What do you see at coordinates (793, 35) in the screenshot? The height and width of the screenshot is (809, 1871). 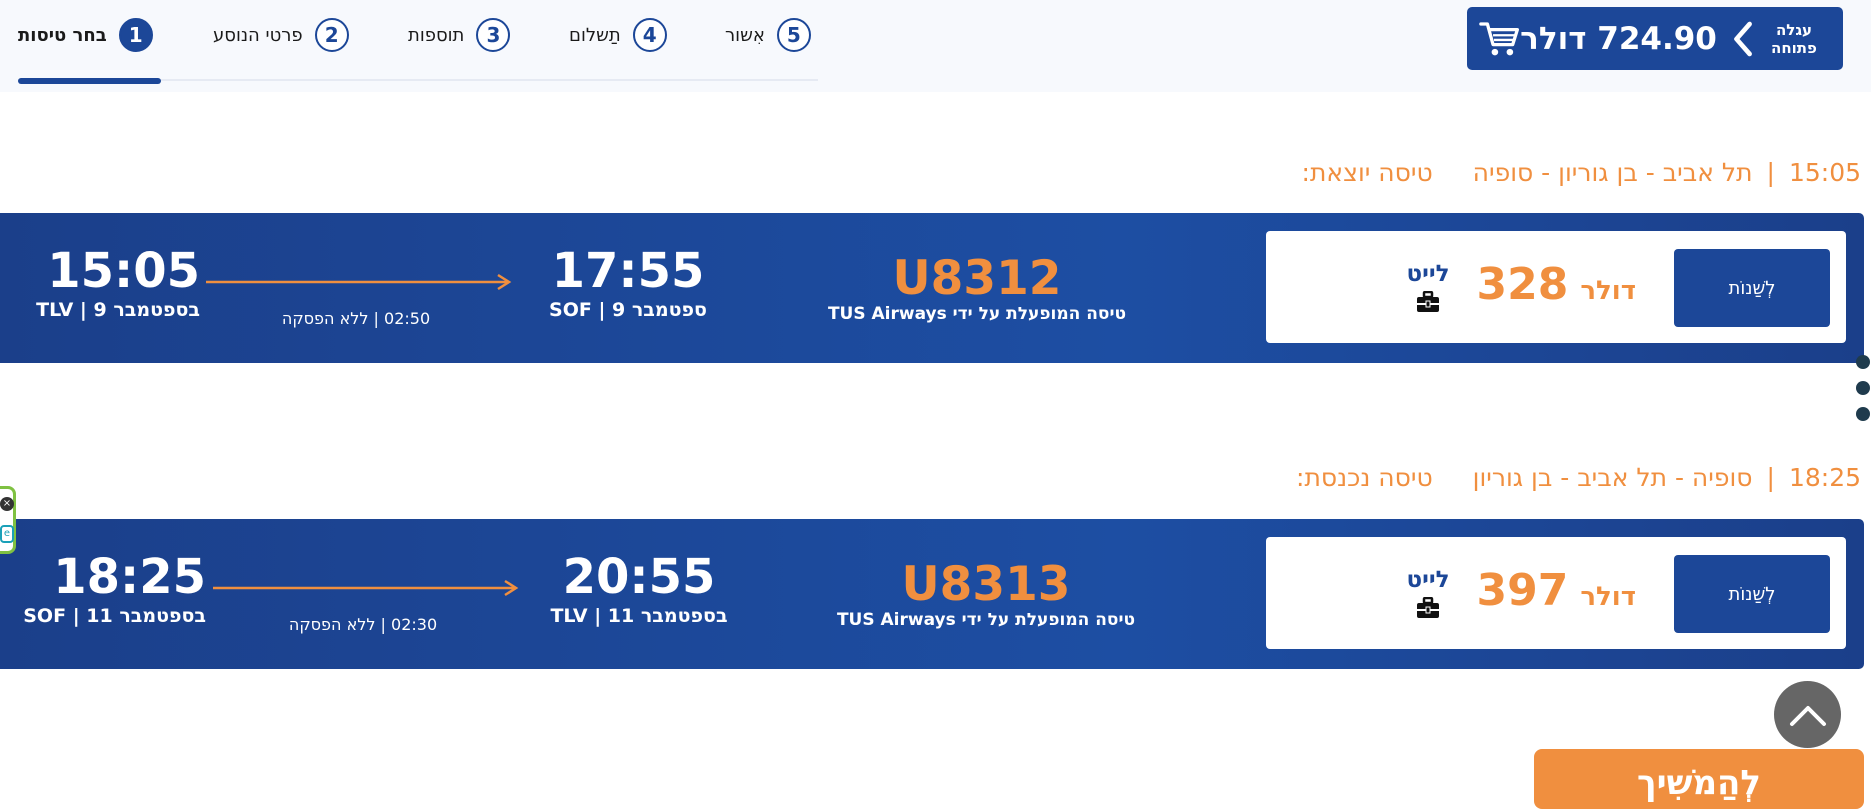 I see `step-number: 5` at bounding box center [793, 35].